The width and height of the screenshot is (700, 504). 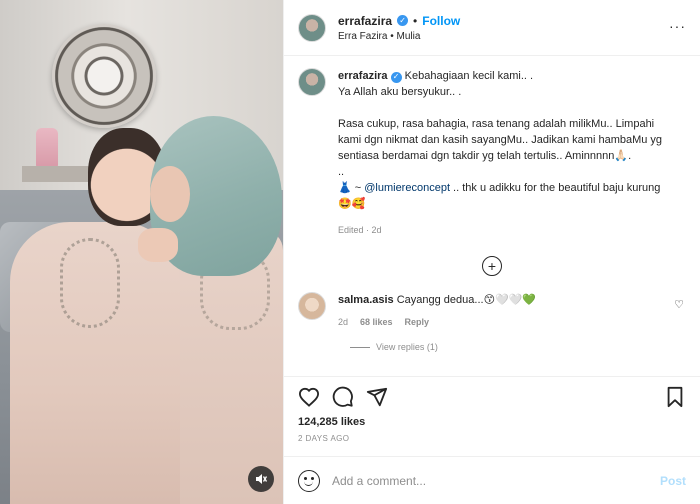 What do you see at coordinates (351, 188) in the screenshot?
I see `caption-text: 👗 ~` at bounding box center [351, 188].